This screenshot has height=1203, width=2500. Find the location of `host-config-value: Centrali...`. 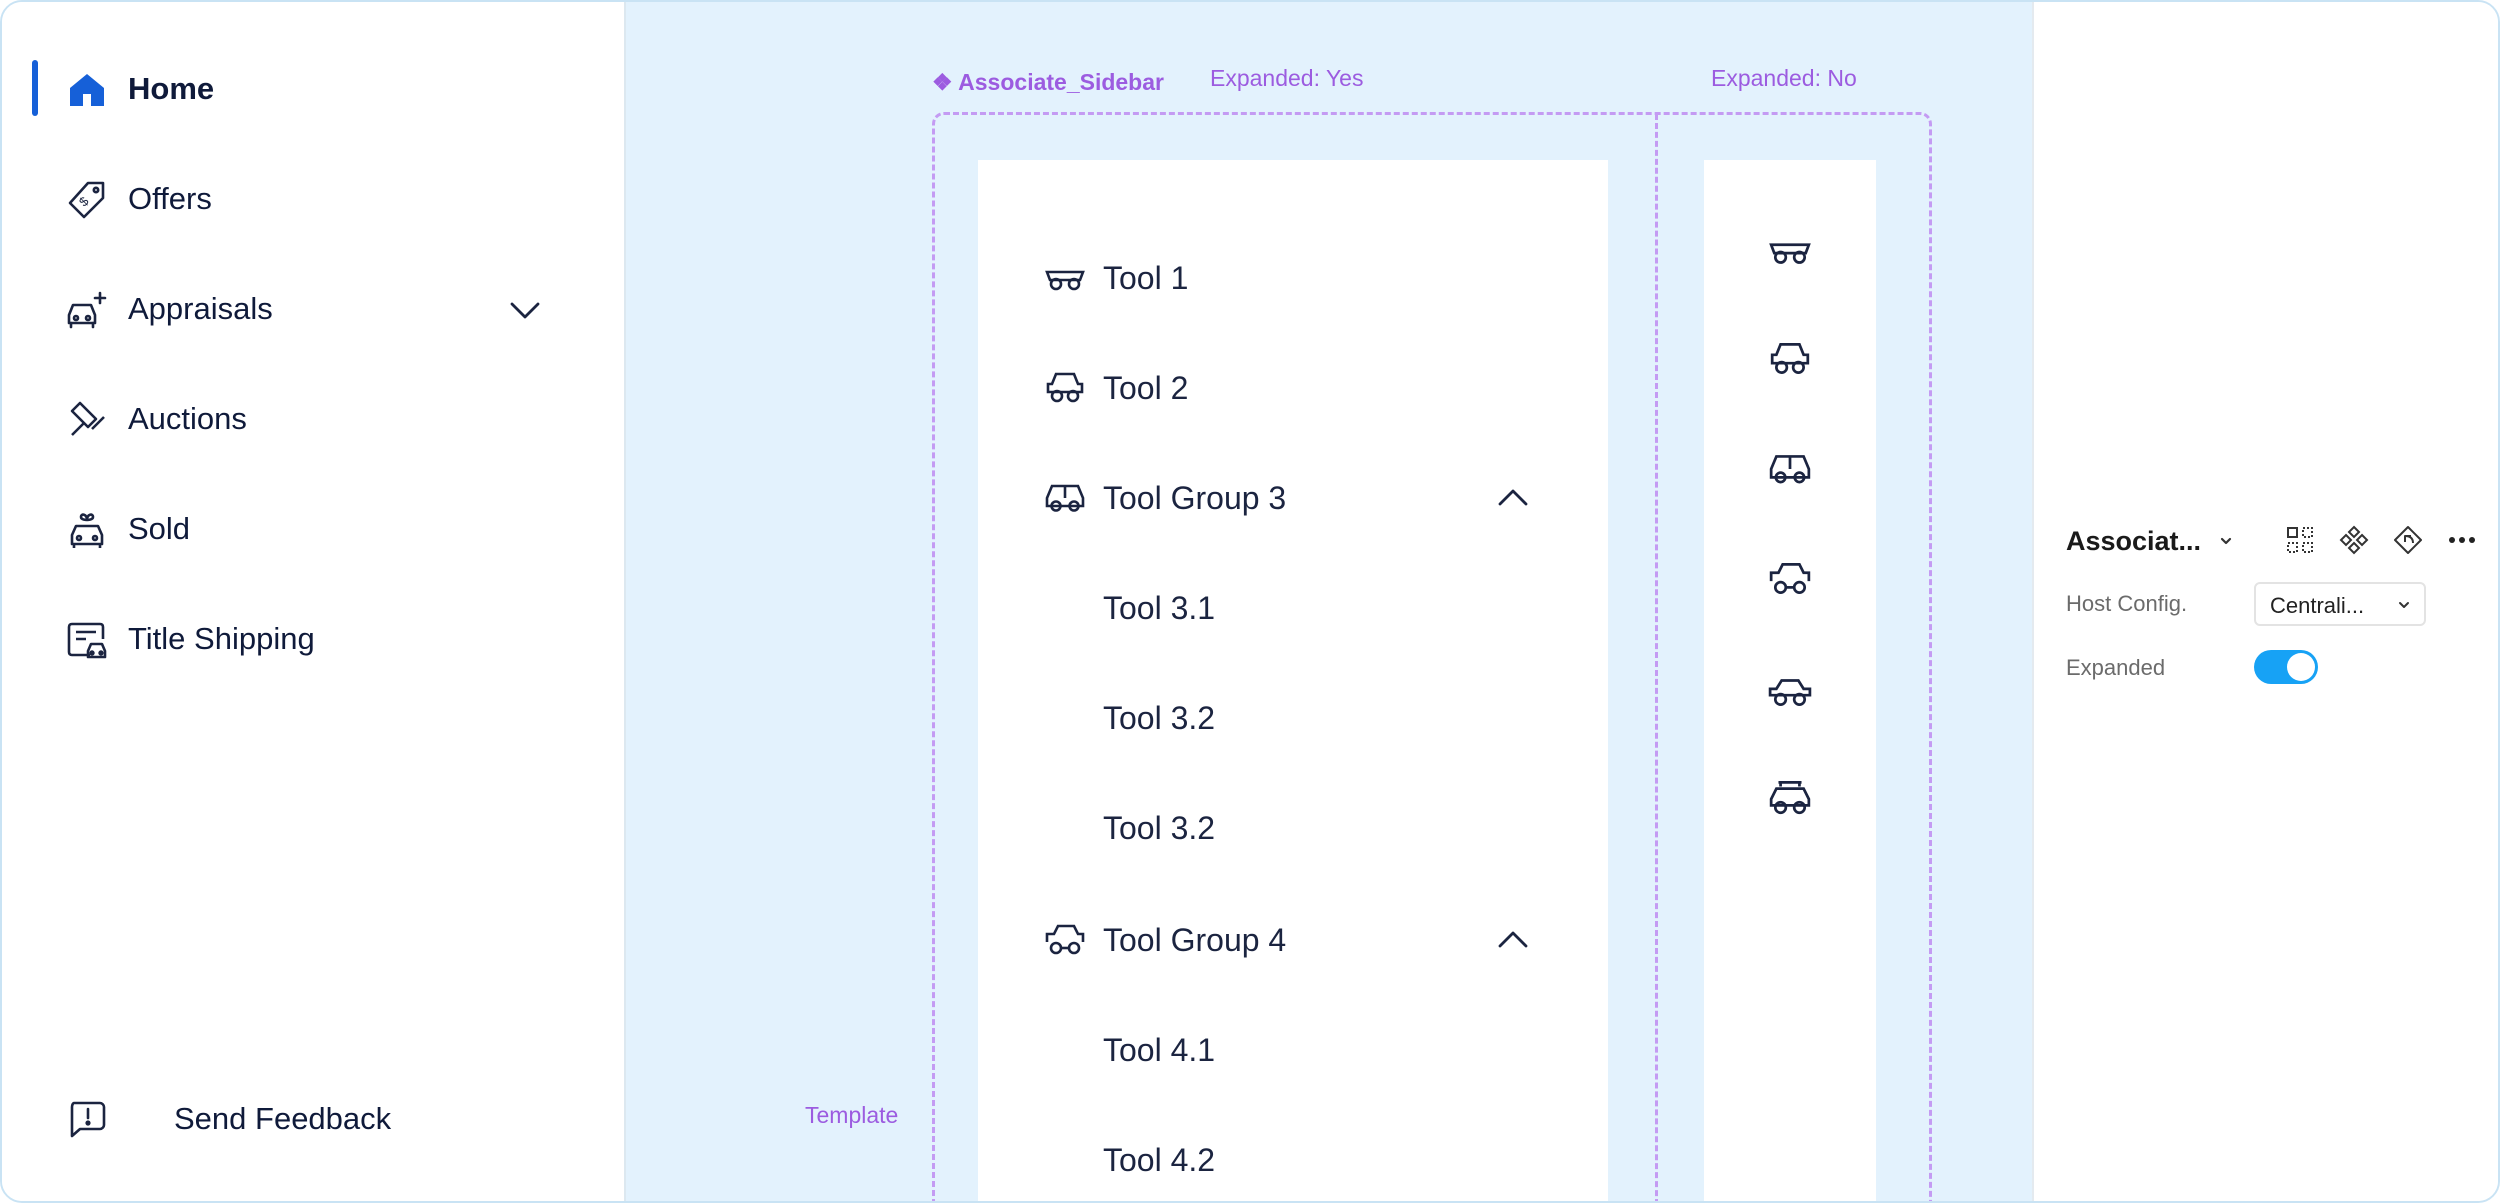

host-config-value: Centrali... is located at coordinates (2317, 605).